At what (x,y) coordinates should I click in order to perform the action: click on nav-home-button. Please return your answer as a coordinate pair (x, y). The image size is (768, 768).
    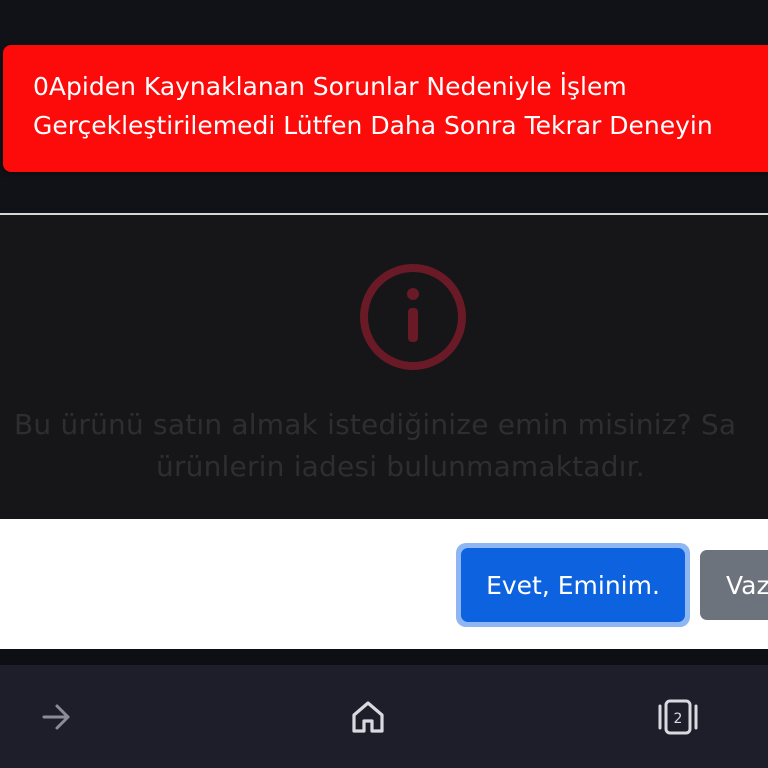
    Looking at the image, I should click on (368, 716).